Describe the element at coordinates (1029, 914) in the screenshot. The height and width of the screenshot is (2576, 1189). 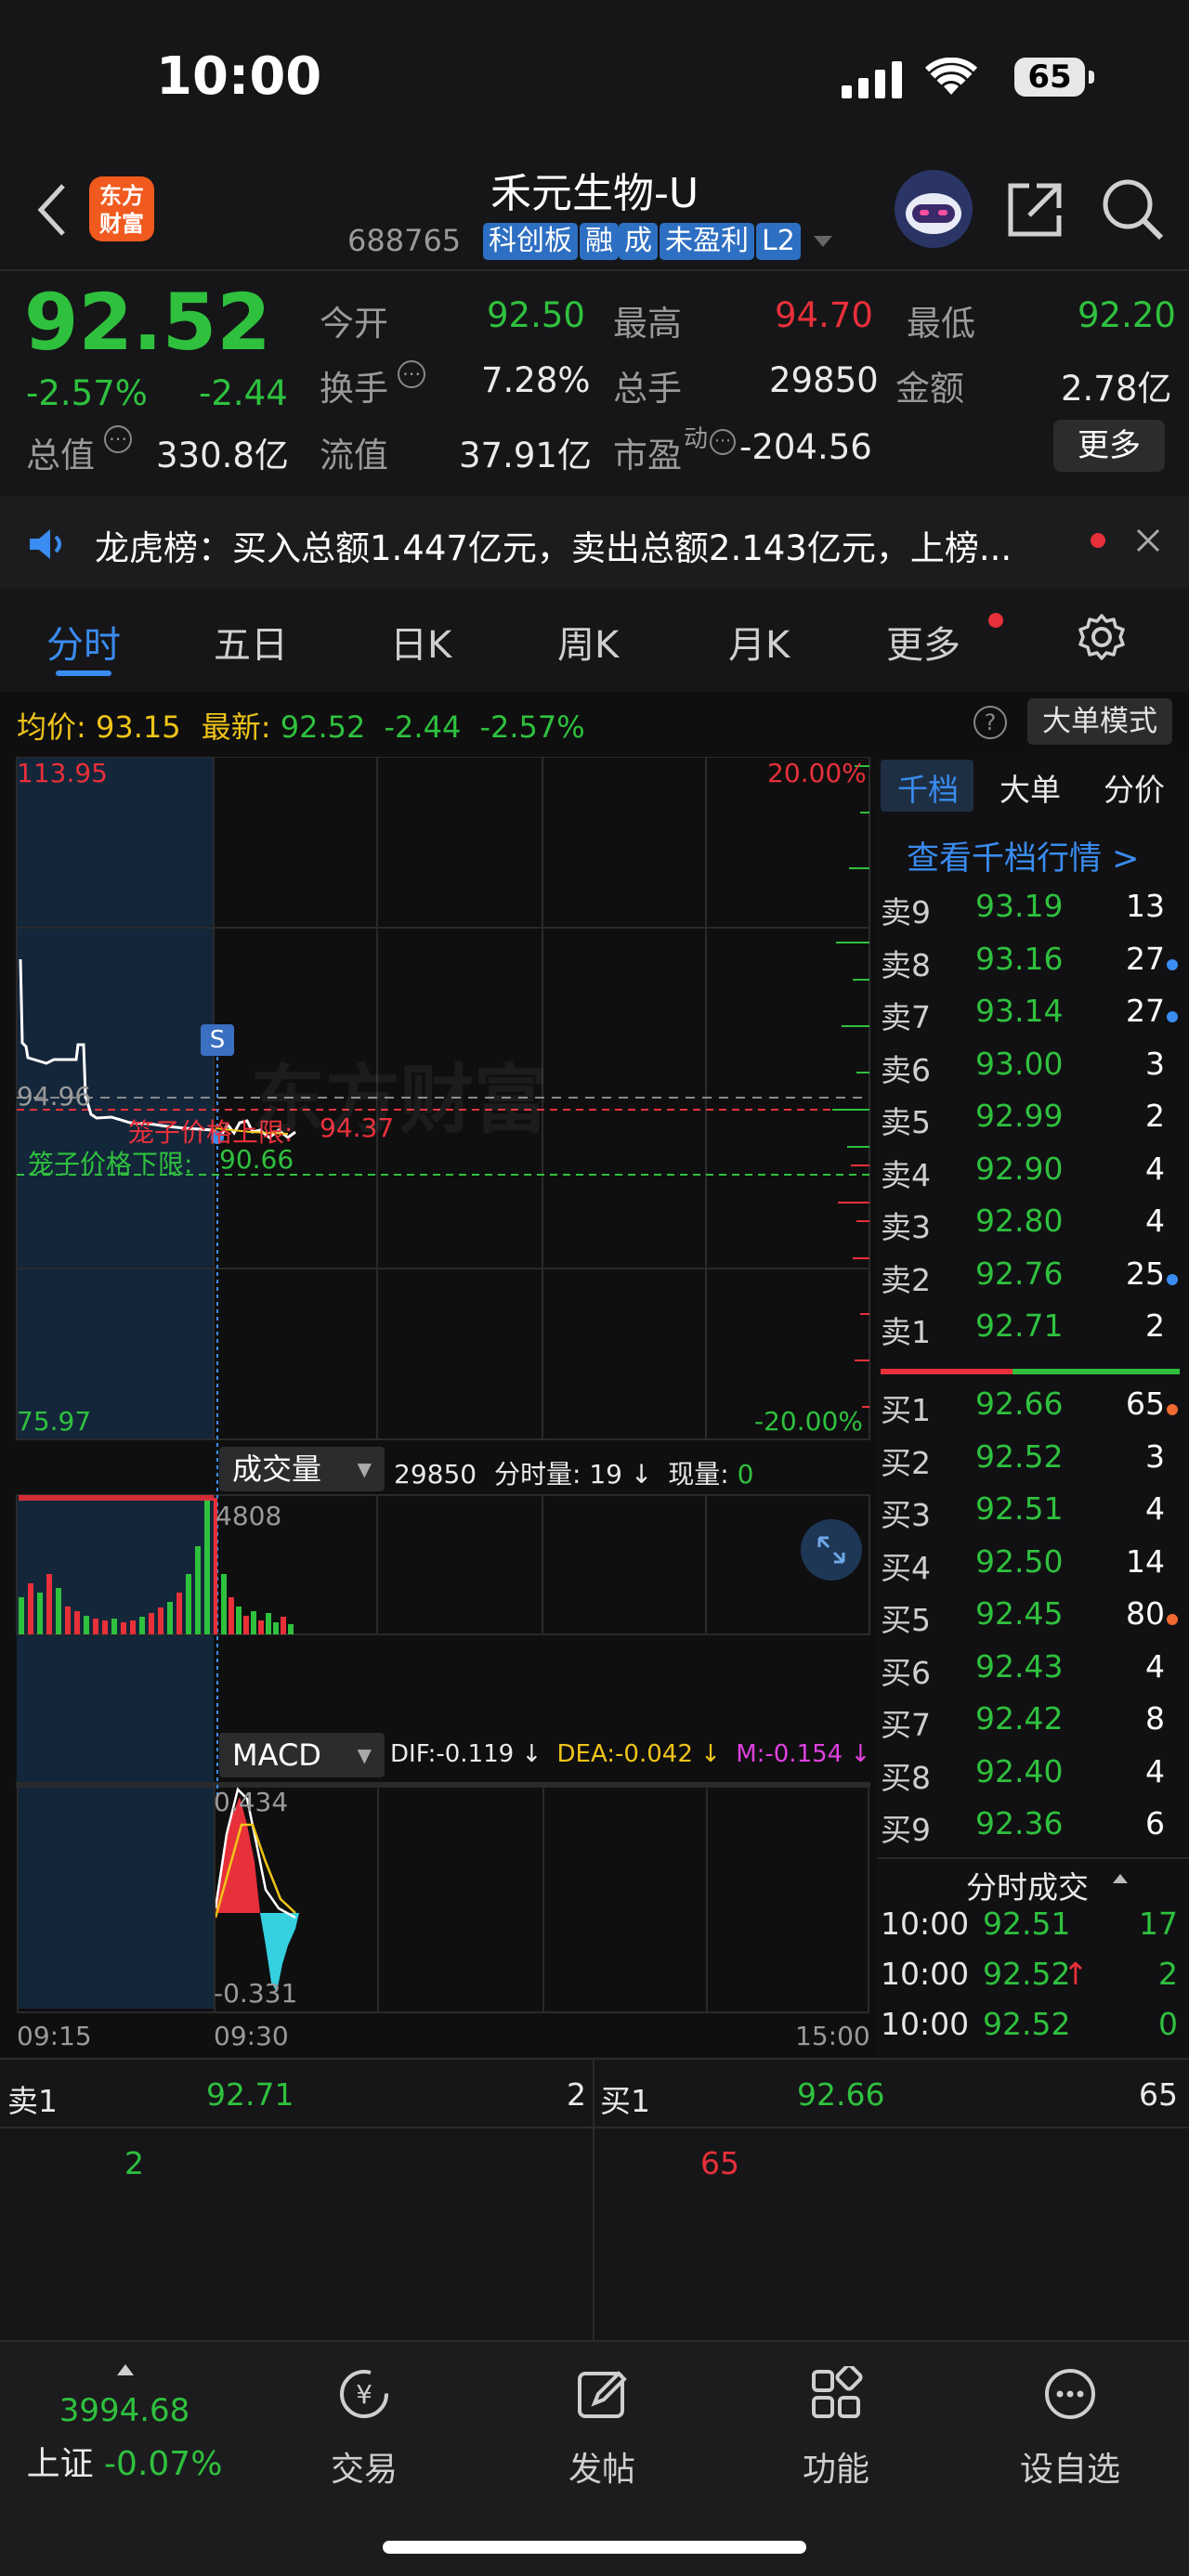
I see `ask-row: 卖9 93.19 13` at that location.